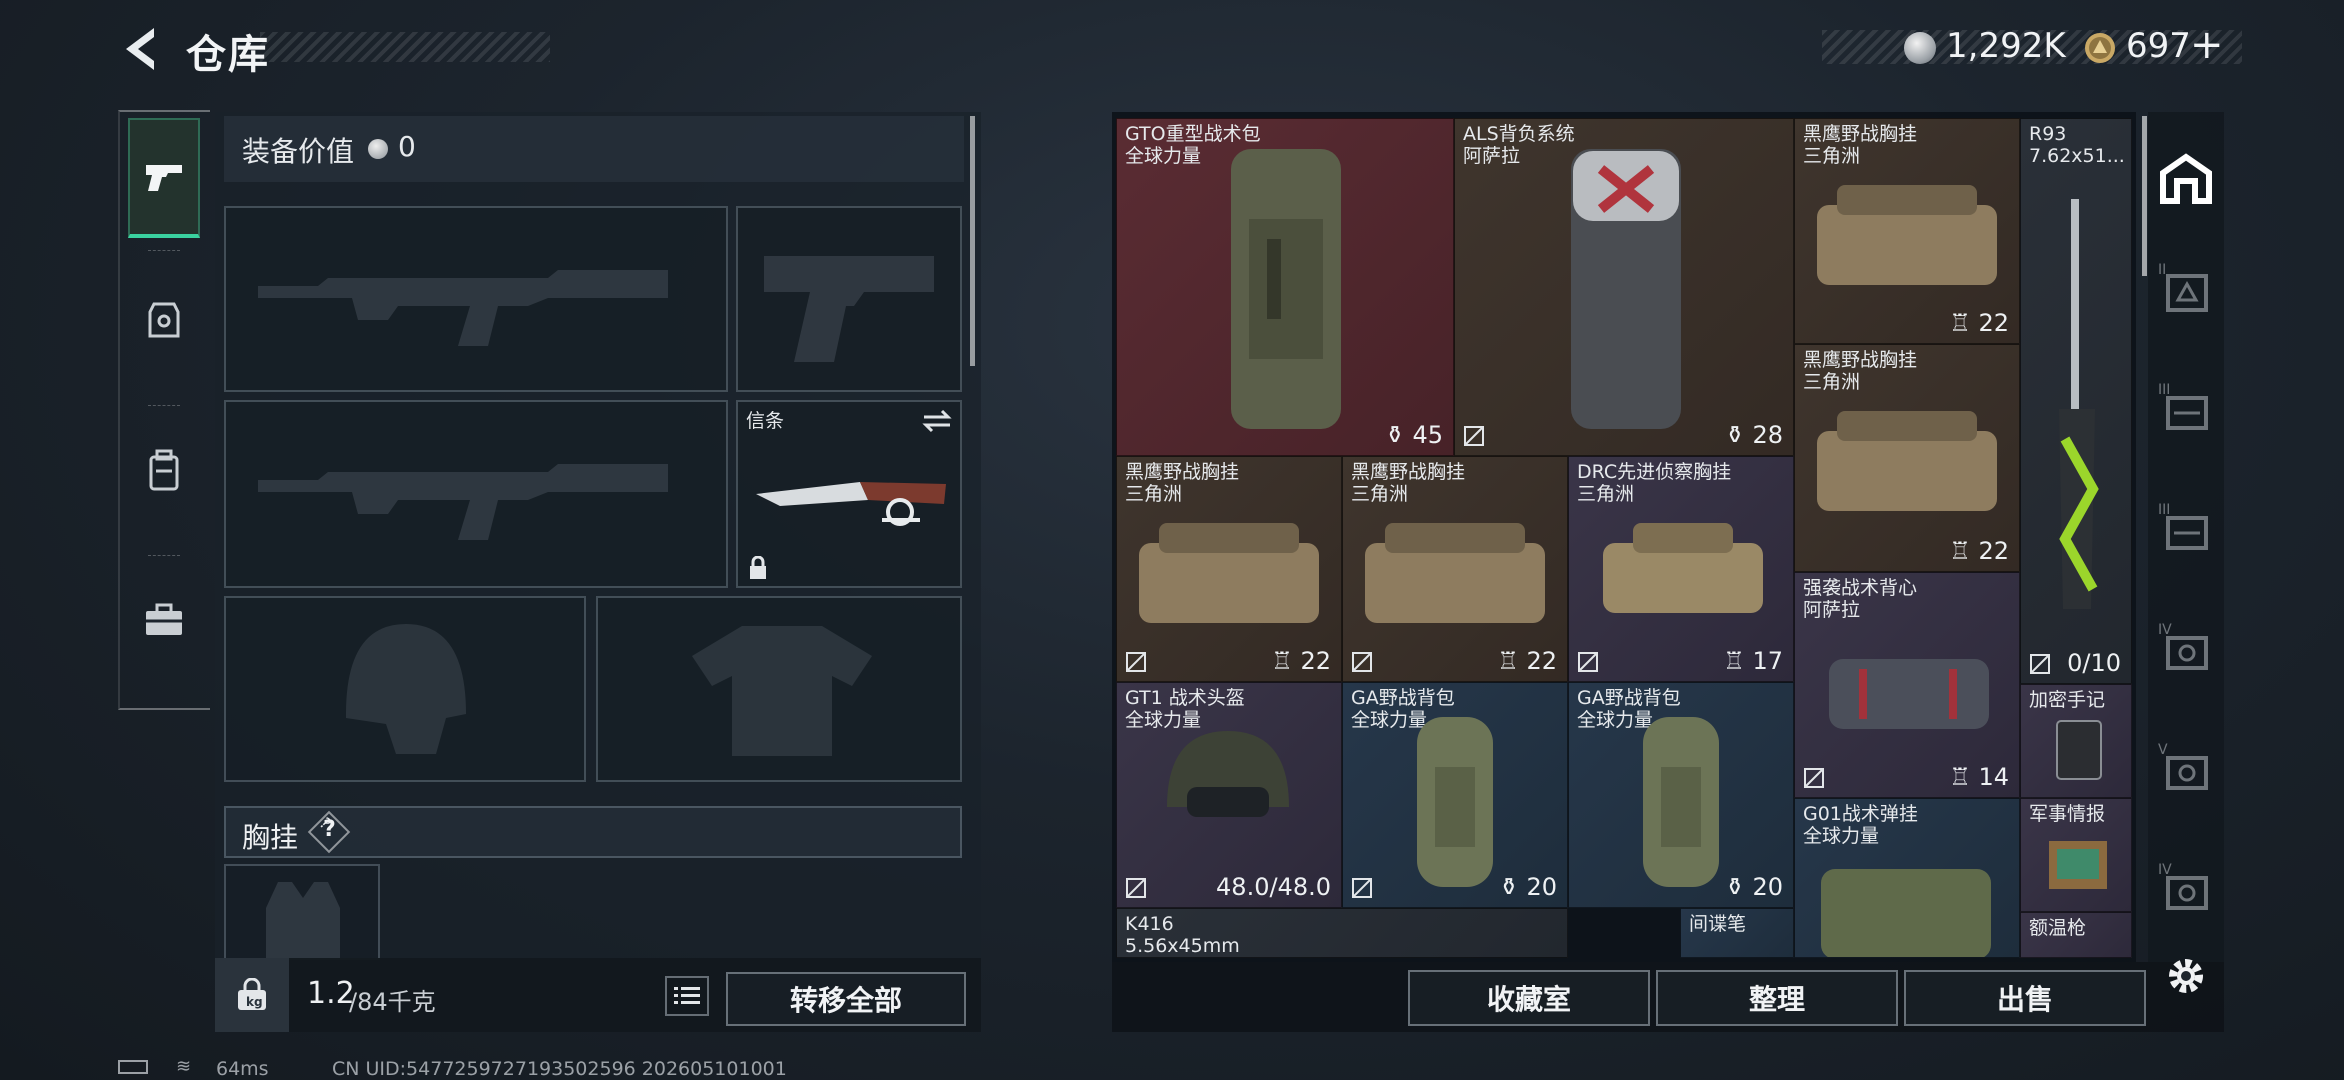  What do you see at coordinates (2186, 412) in the screenshot?
I see `tier-3-tab: III` at bounding box center [2186, 412].